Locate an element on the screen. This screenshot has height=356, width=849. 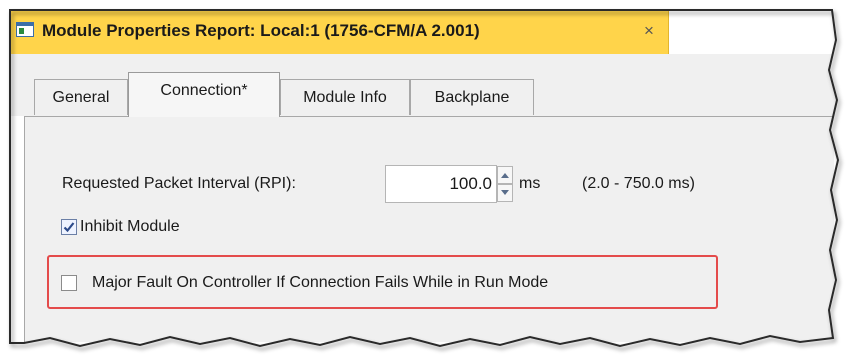
tab-connection: Connection* is located at coordinates (204, 94).